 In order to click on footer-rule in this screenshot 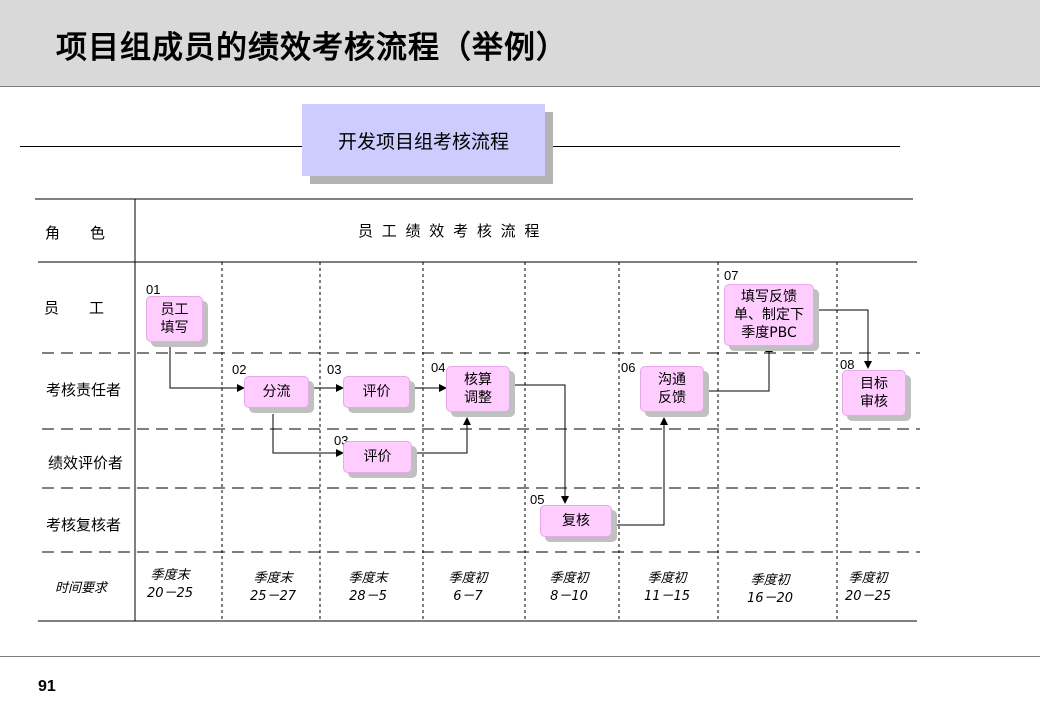, I will do `click(520, 656)`.